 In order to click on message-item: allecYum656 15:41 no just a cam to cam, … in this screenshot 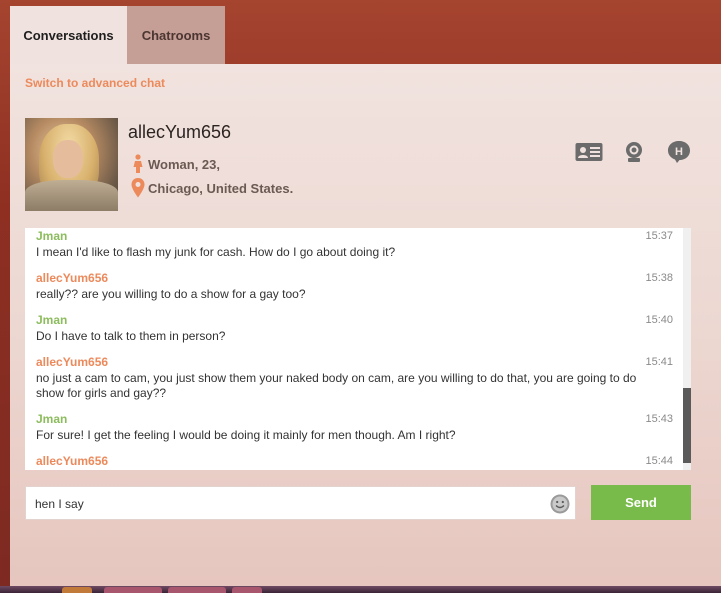, I will do `click(353, 378)`.